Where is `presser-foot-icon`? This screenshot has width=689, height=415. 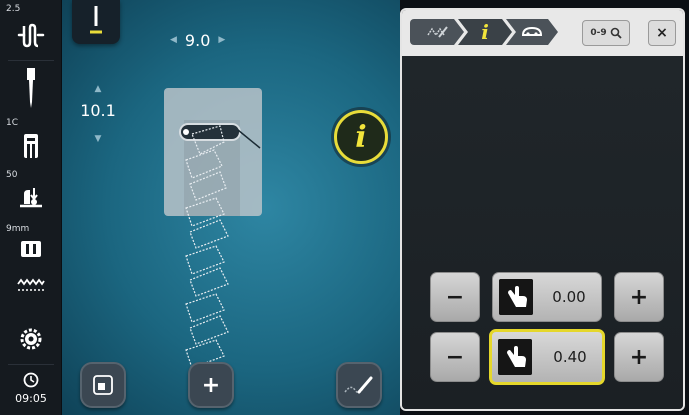
presser-foot-icon is located at coordinates (31, 146).